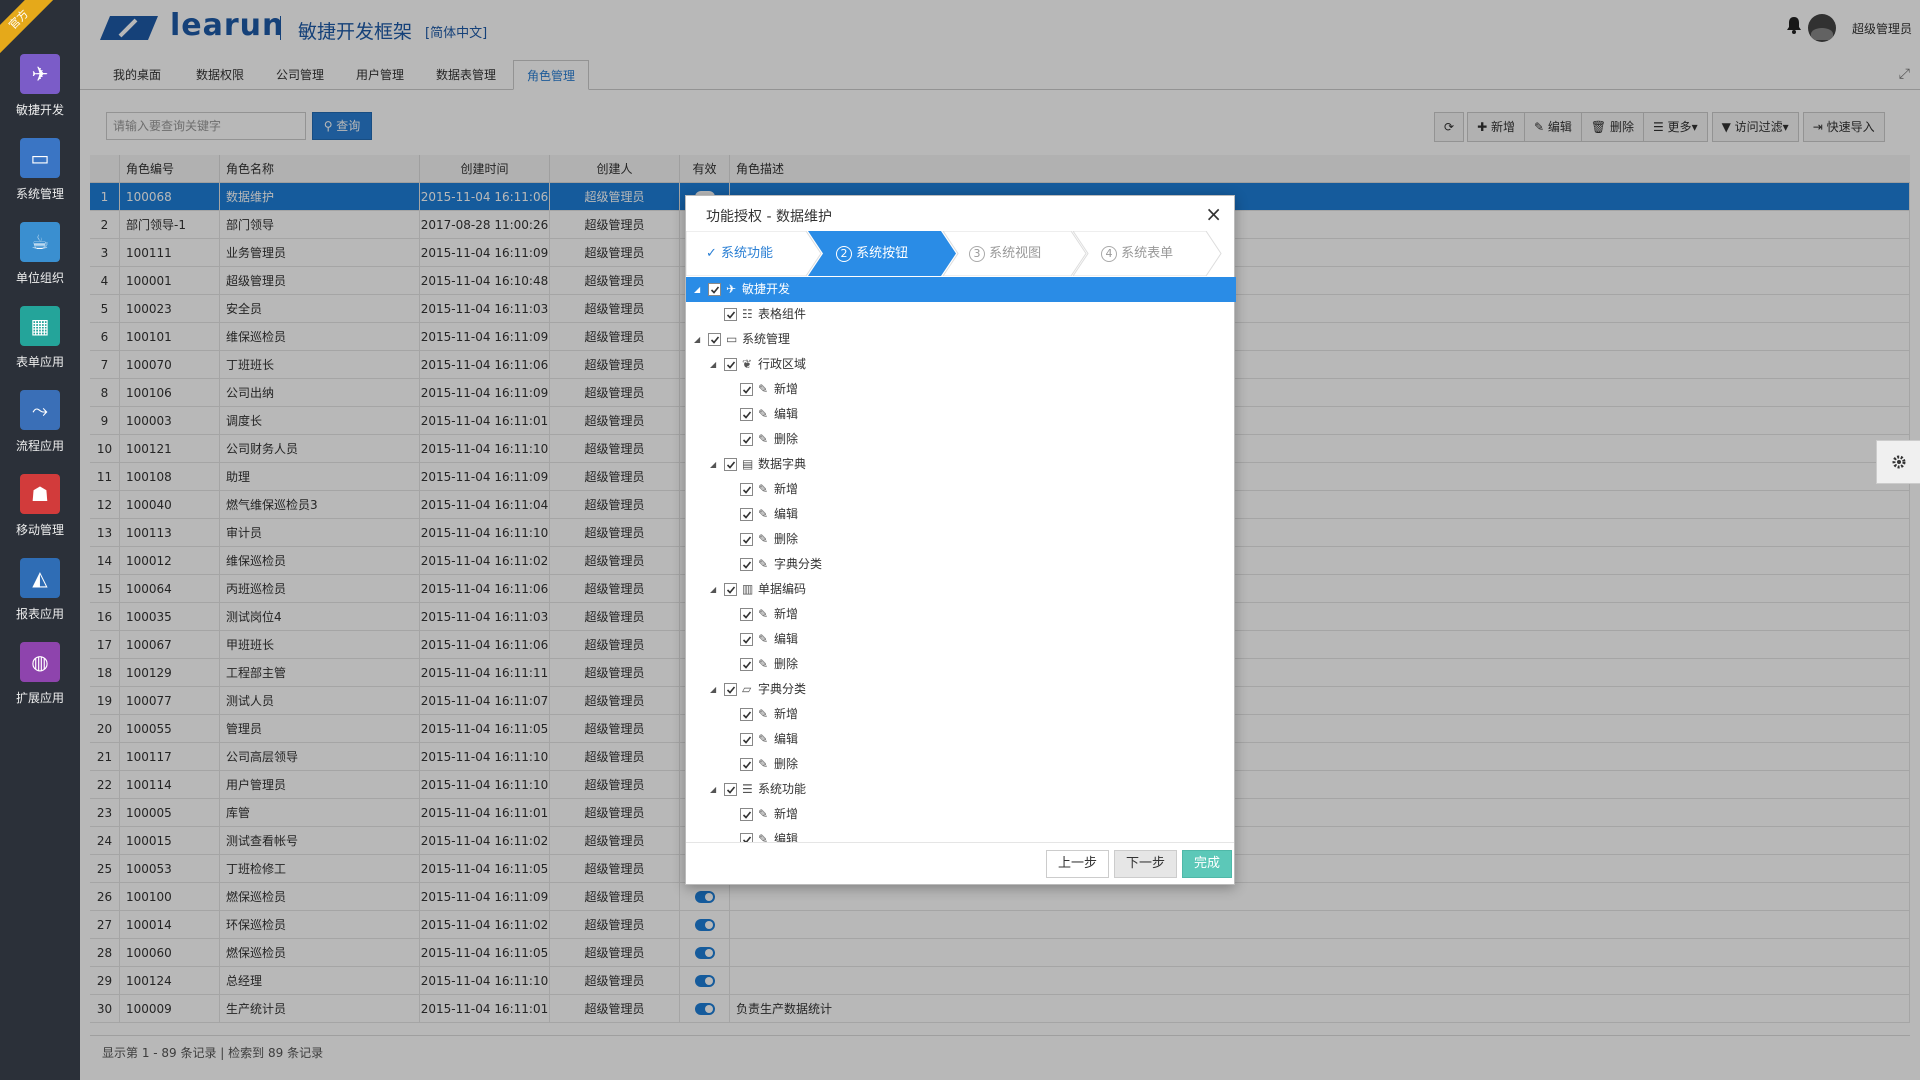 The height and width of the screenshot is (1080, 1920). I want to click on dialog-footer: 上一步 下一步 完成, so click(960, 863).